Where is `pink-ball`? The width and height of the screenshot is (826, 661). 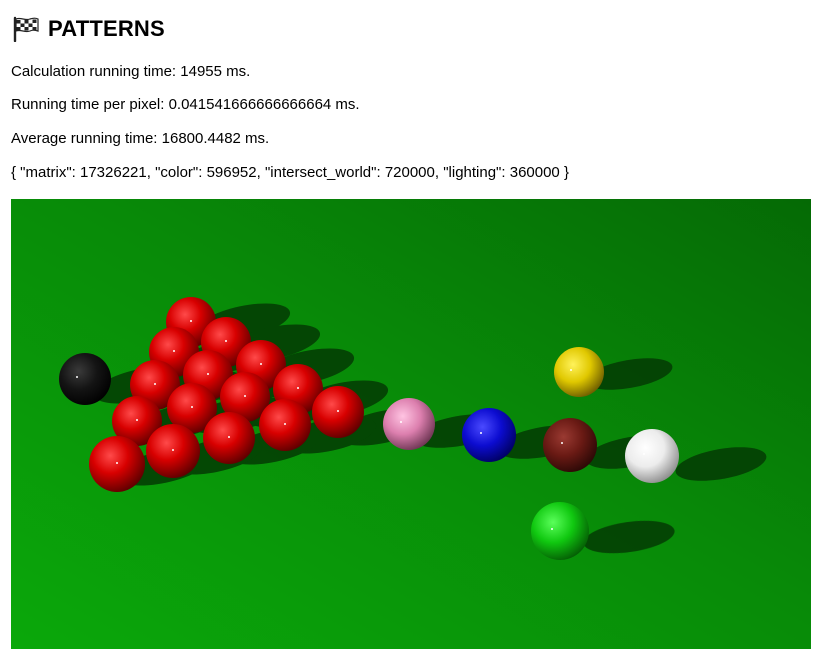
pink-ball is located at coordinates (409, 424).